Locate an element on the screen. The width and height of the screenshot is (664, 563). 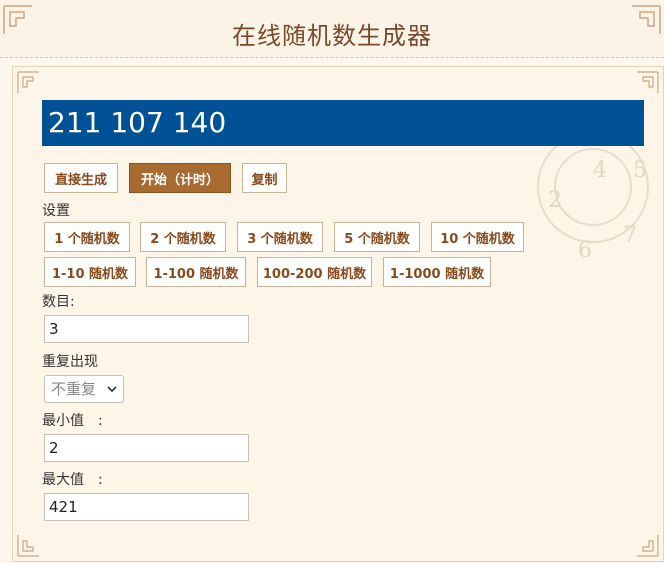
repeat-select: 不重复 is located at coordinates (84, 389).